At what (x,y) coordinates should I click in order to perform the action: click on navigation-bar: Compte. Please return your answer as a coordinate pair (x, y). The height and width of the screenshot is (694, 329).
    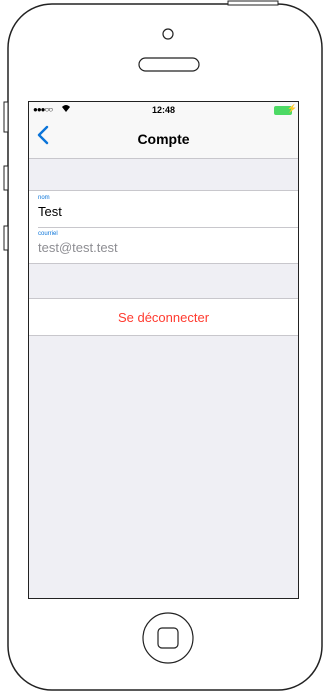
    Looking at the image, I should click on (163, 138).